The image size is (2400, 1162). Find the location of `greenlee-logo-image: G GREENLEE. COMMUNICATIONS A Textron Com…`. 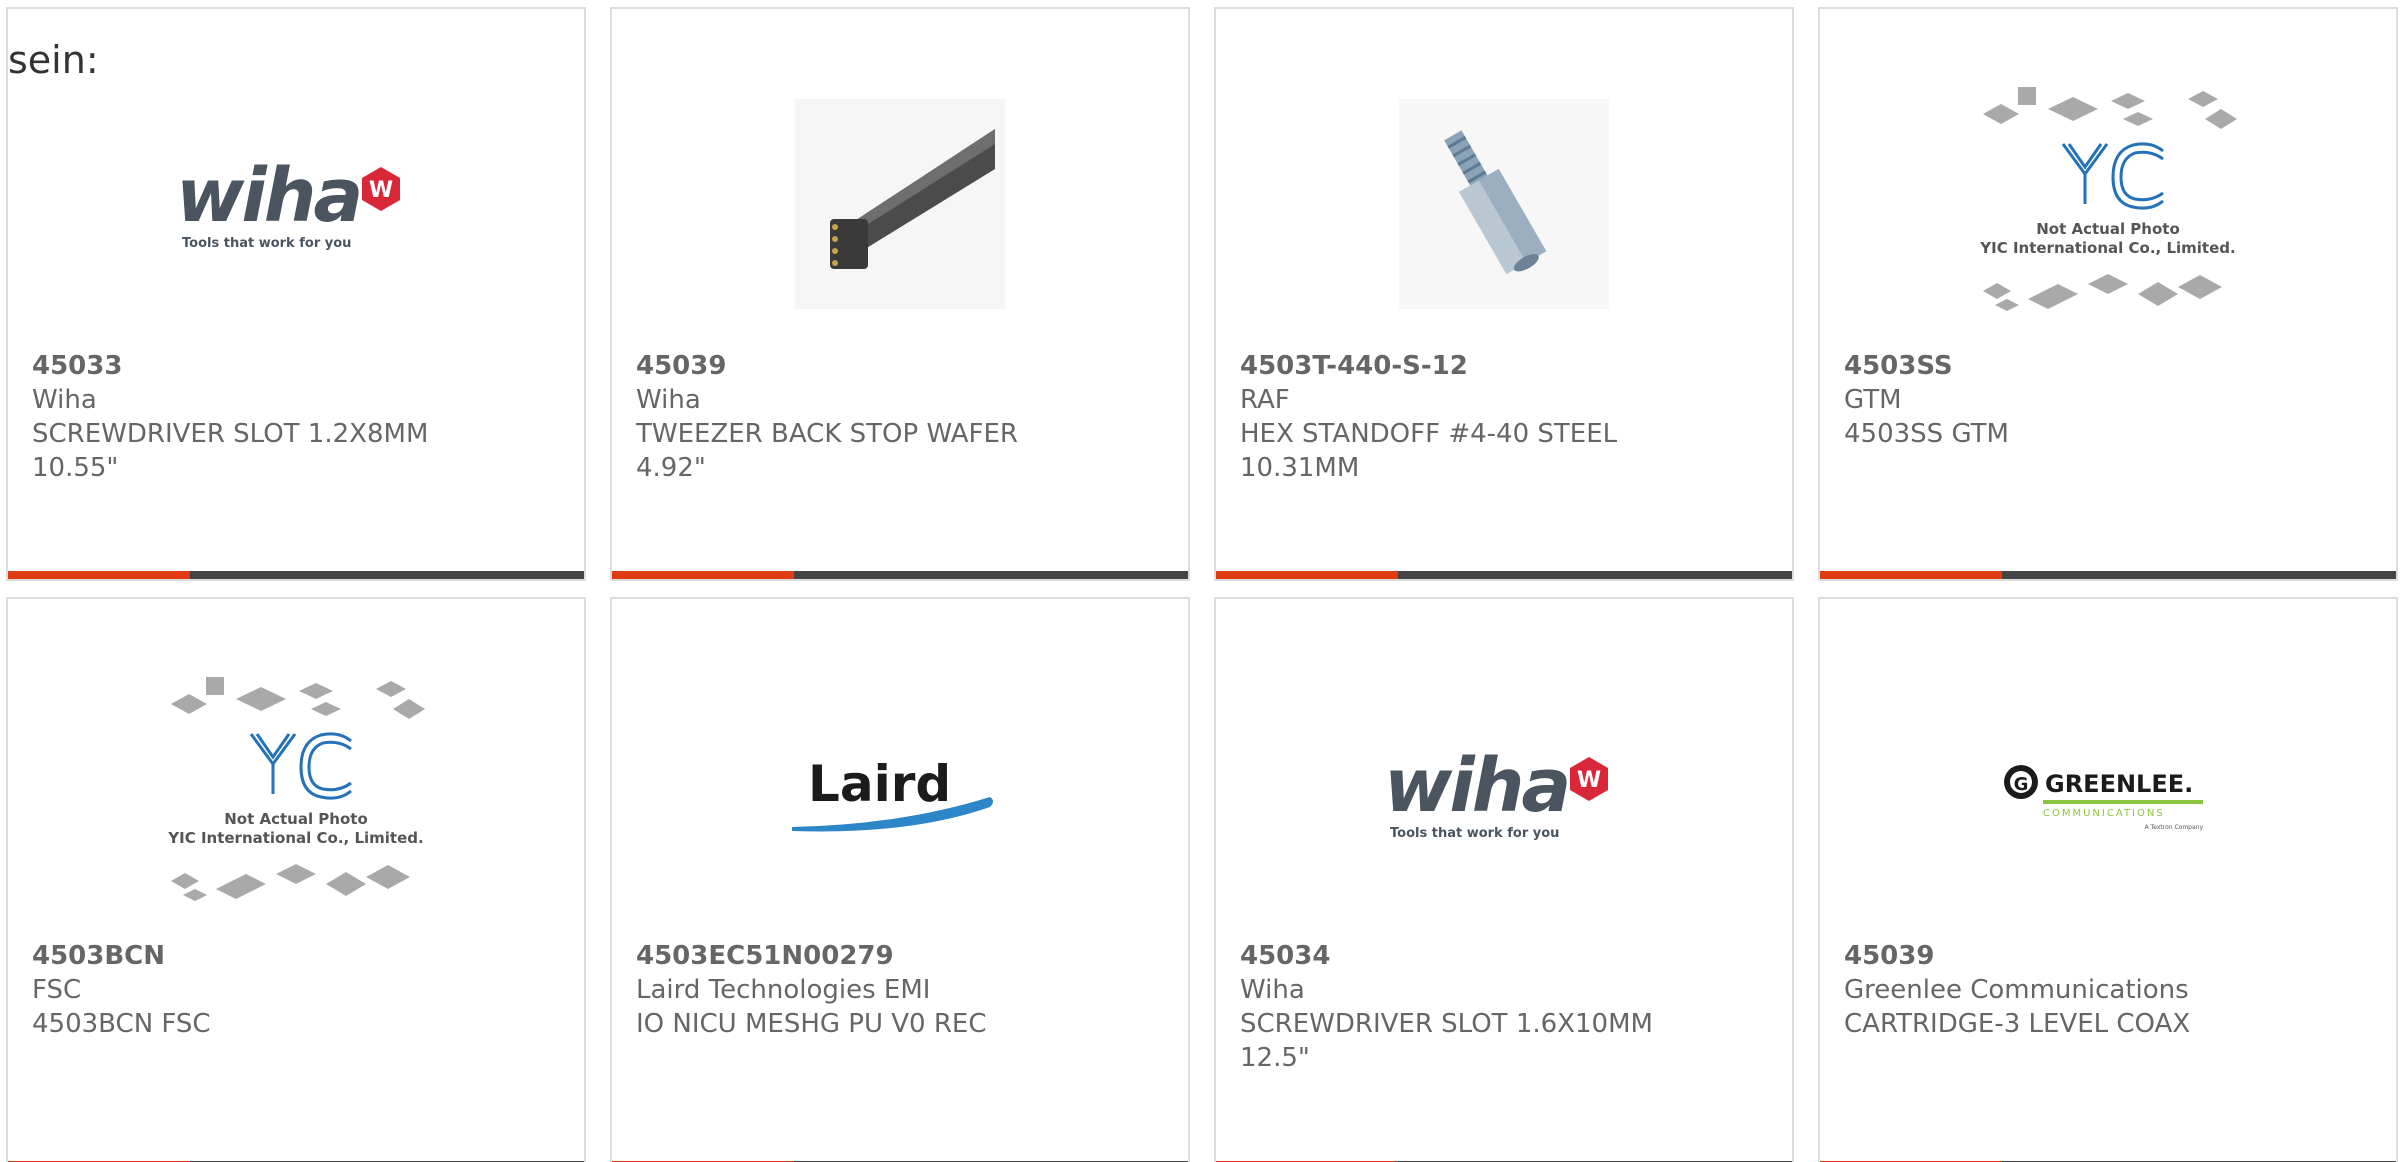

greenlee-logo-image: G GREENLEE. COMMUNICATIONS A Textron Com… is located at coordinates (2108, 794).